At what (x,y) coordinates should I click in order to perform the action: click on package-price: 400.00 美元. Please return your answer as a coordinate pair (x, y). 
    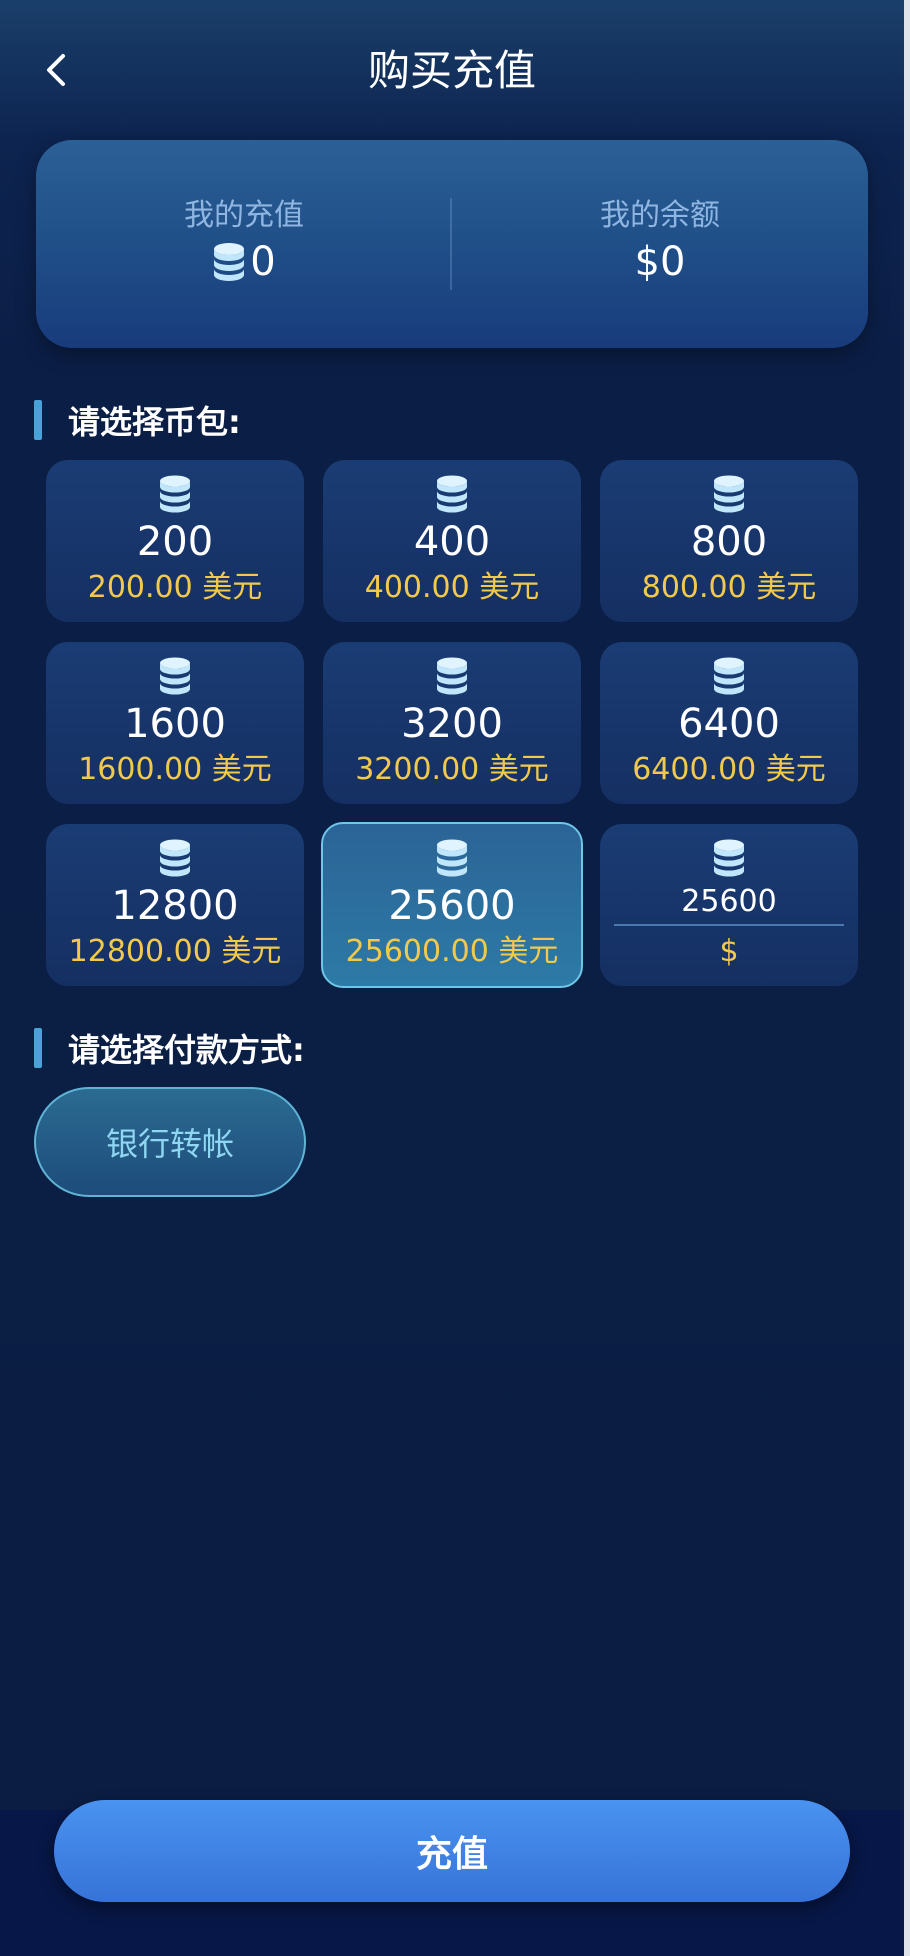
    Looking at the image, I should click on (452, 587).